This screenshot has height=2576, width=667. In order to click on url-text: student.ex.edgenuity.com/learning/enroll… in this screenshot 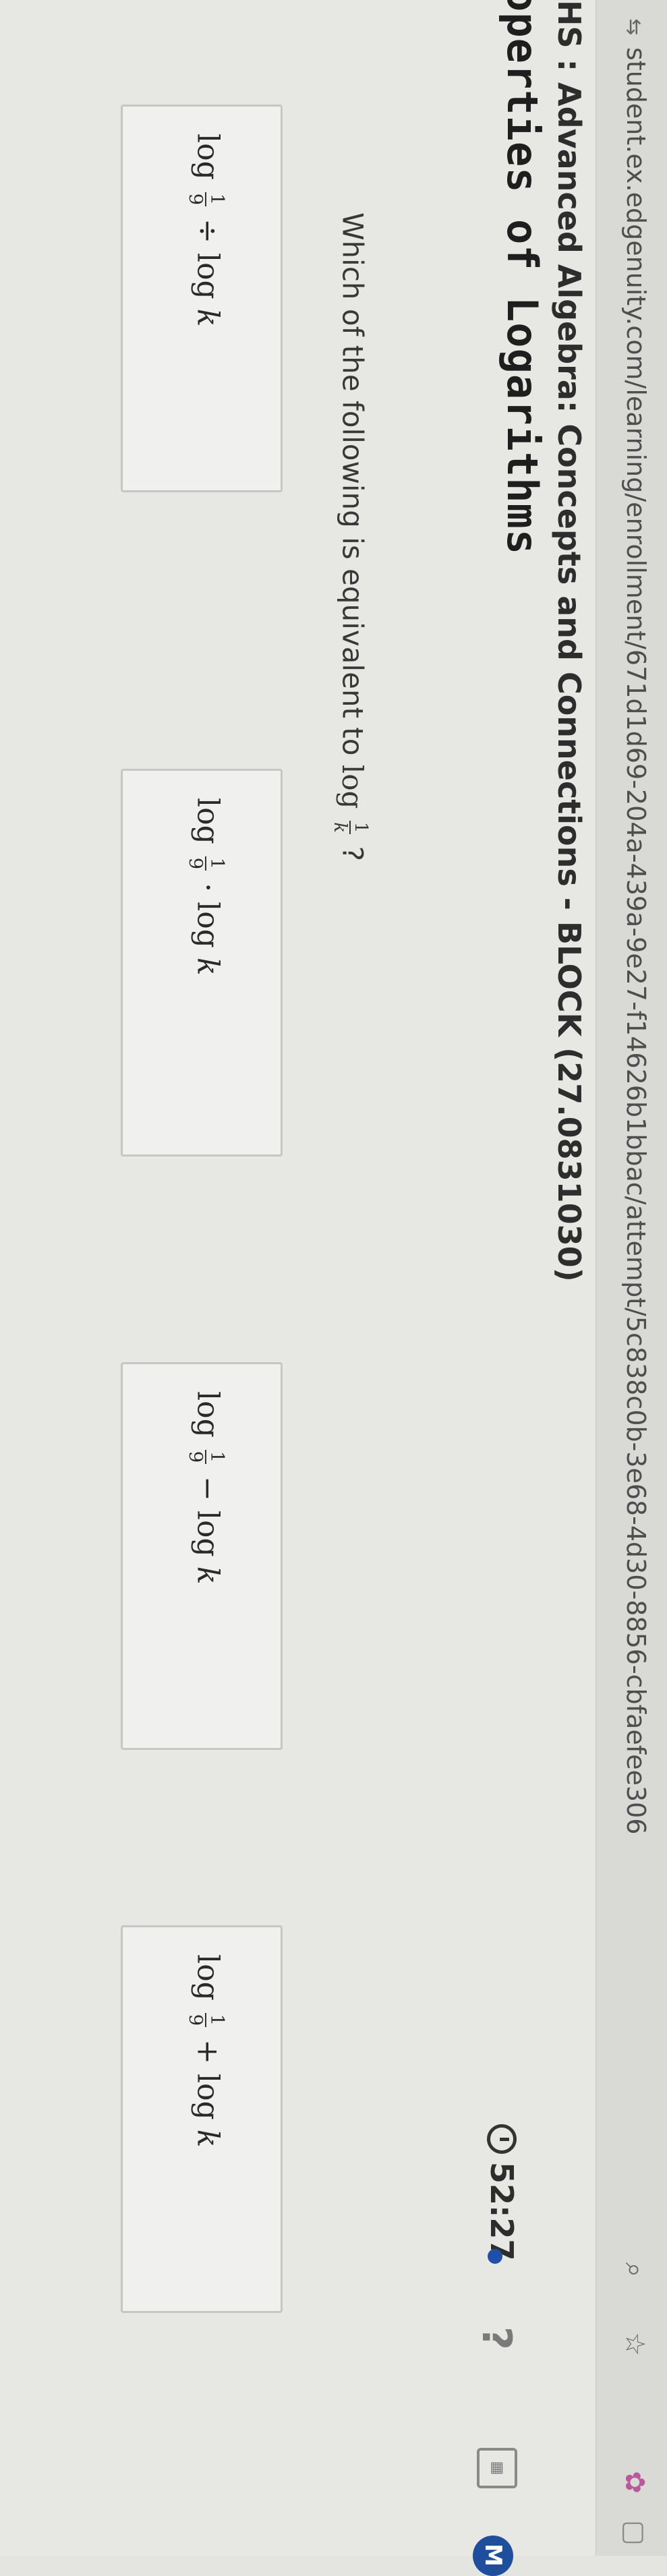, I will do `click(636, 940)`.